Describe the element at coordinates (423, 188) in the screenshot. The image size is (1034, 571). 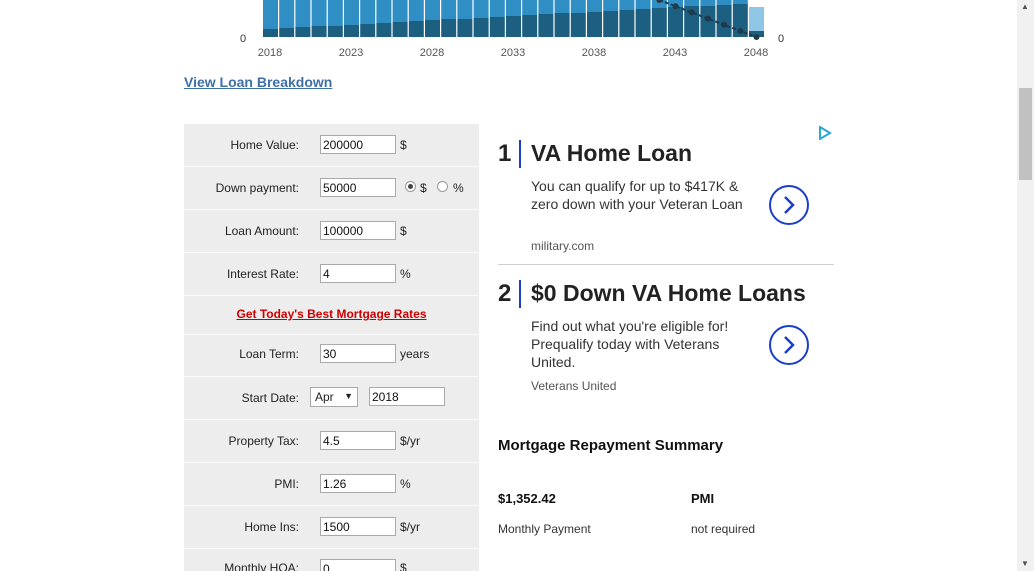
I see `down-payment-dollar-label: $` at that location.